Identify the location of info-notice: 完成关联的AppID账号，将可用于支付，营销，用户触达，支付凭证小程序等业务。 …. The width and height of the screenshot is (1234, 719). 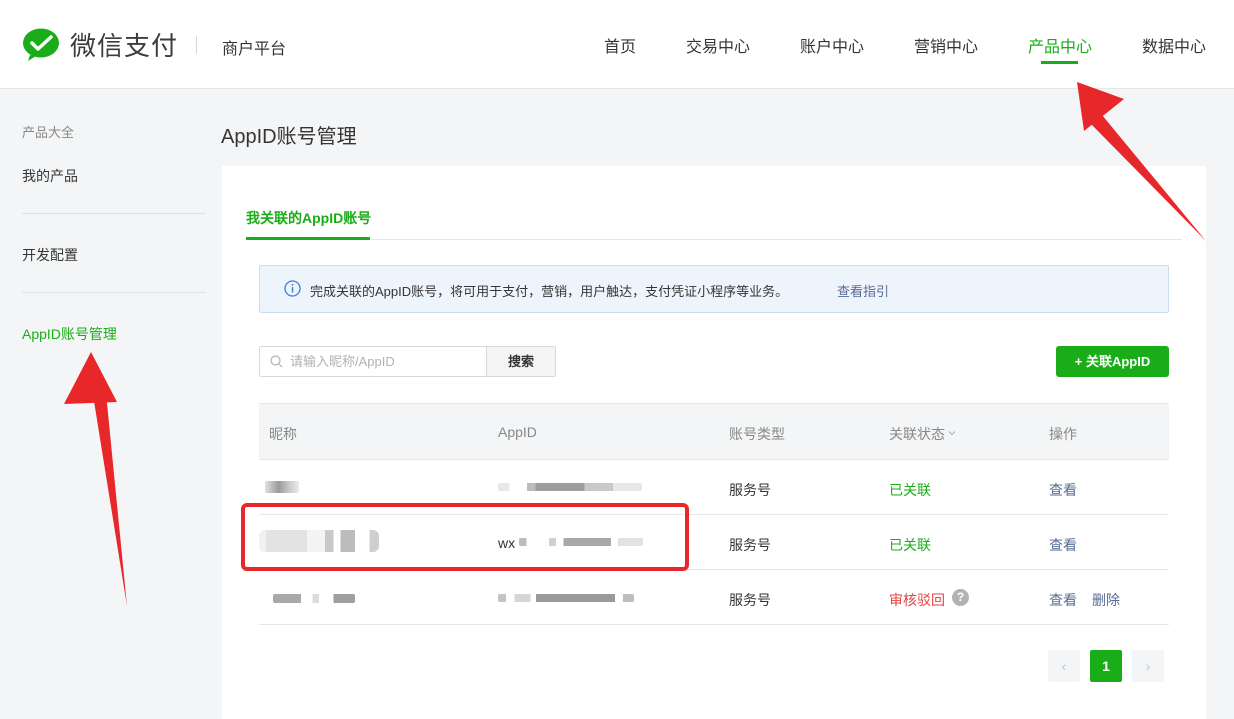
(714, 289).